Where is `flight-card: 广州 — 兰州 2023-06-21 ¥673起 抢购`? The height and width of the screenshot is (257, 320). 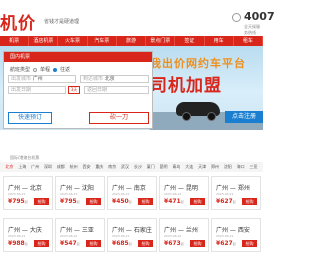
flight-card: 广州 — 兰州 2023-06-21 ¥673起 抢购 is located at coordinates (184, 235).